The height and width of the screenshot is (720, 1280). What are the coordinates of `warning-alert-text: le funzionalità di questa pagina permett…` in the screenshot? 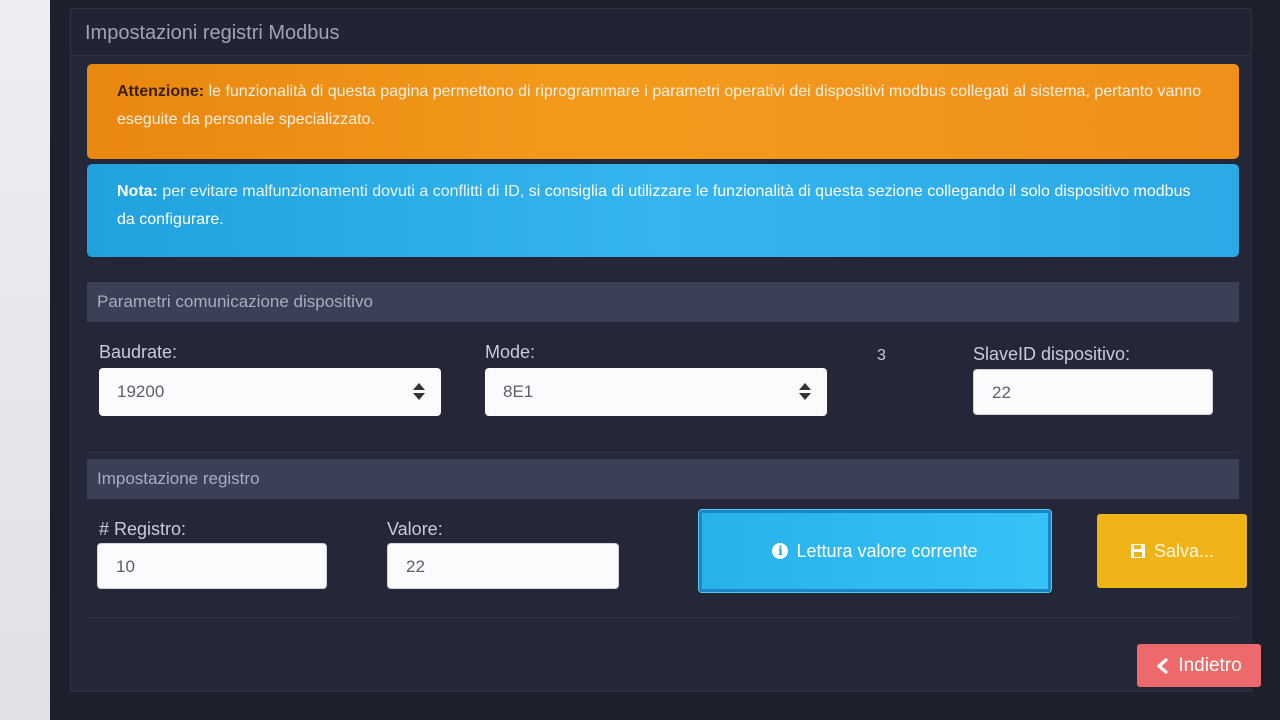 It's located at (659, 105).